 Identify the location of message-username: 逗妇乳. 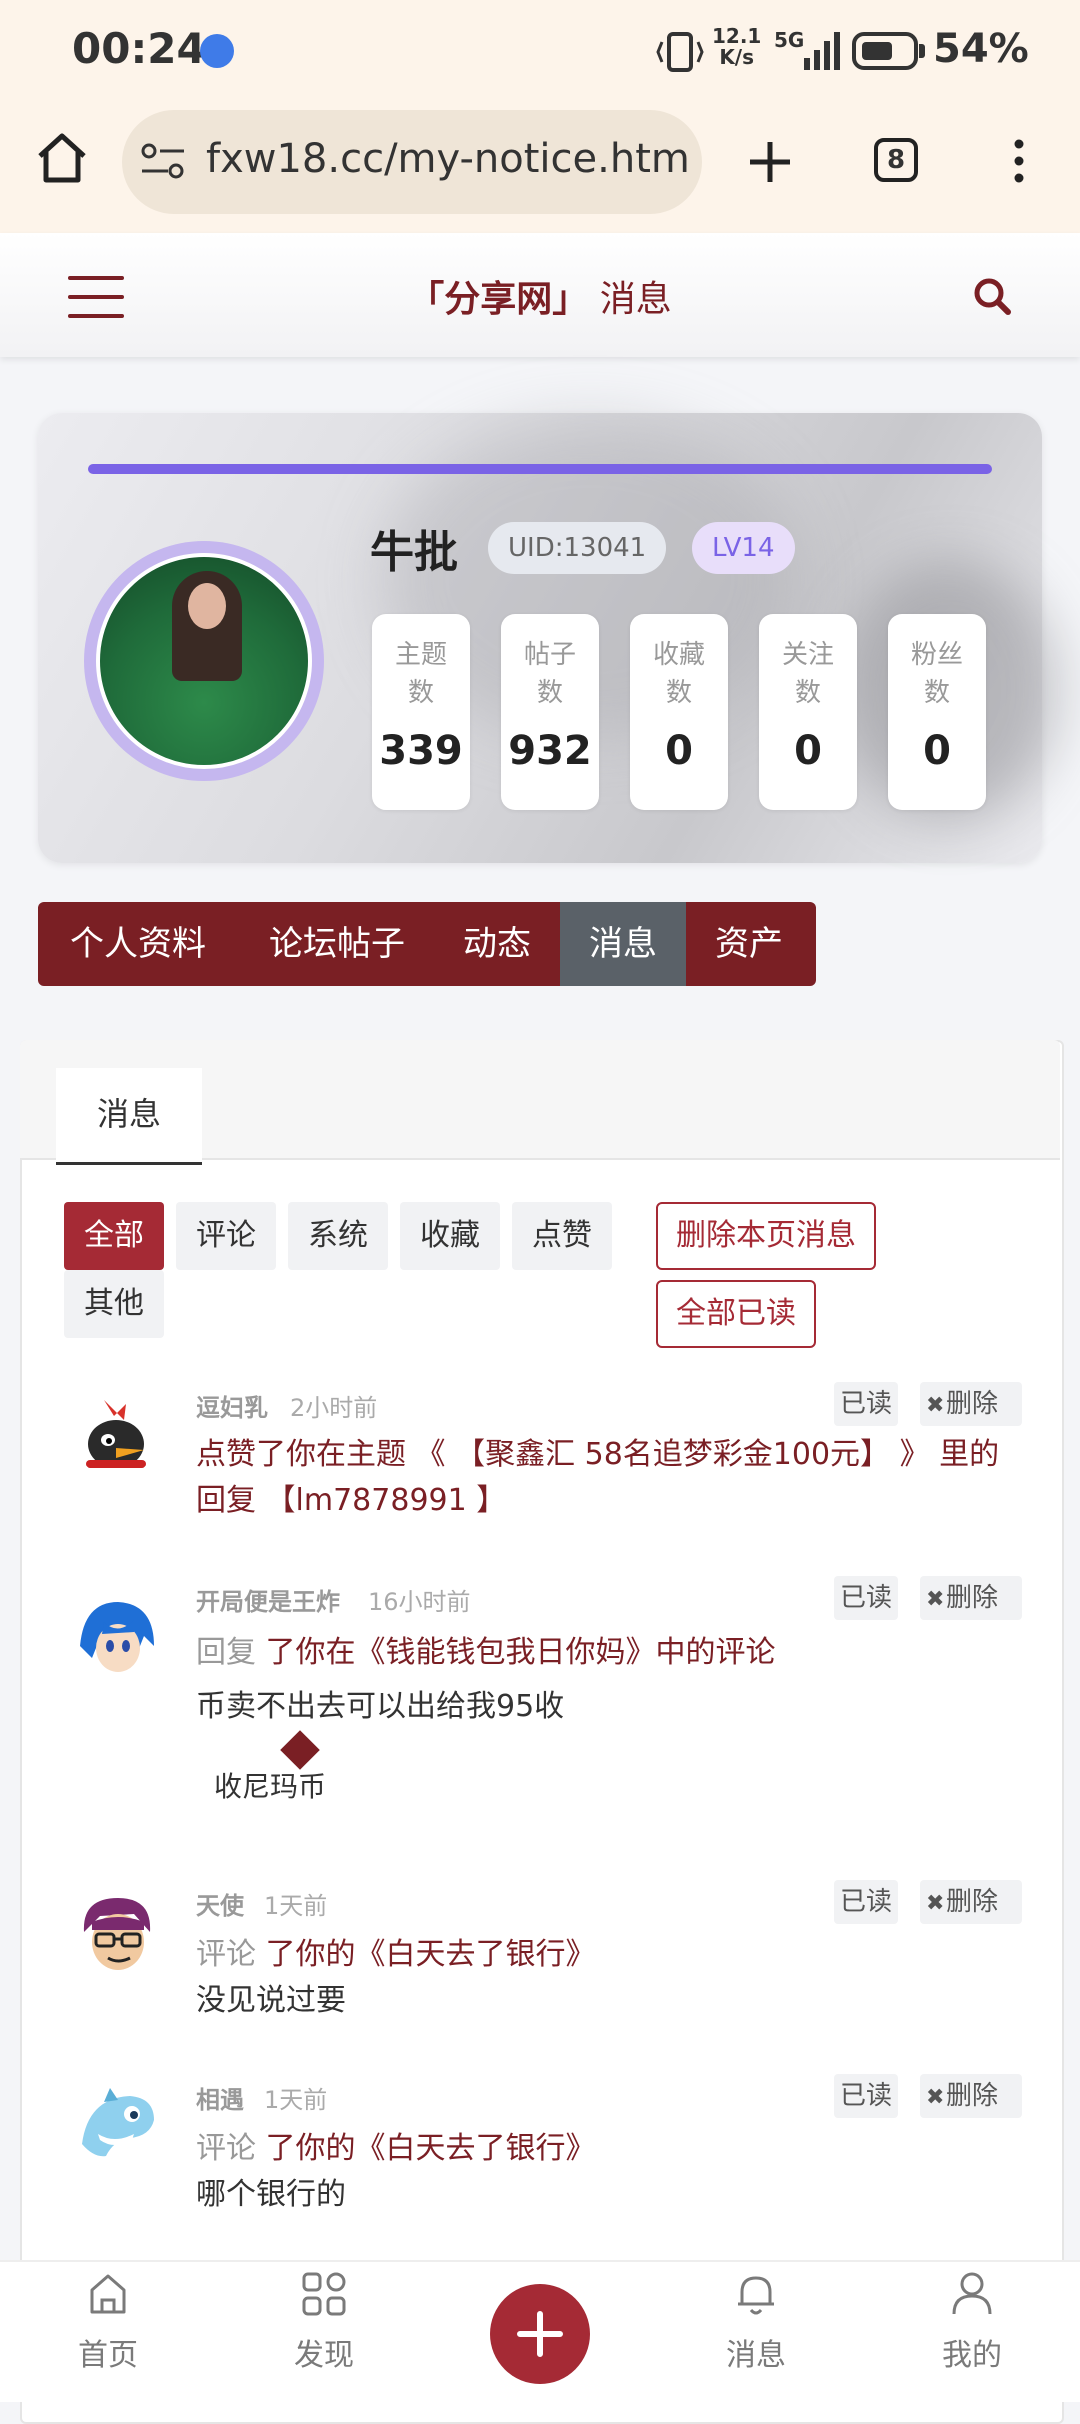
(232, 1405).